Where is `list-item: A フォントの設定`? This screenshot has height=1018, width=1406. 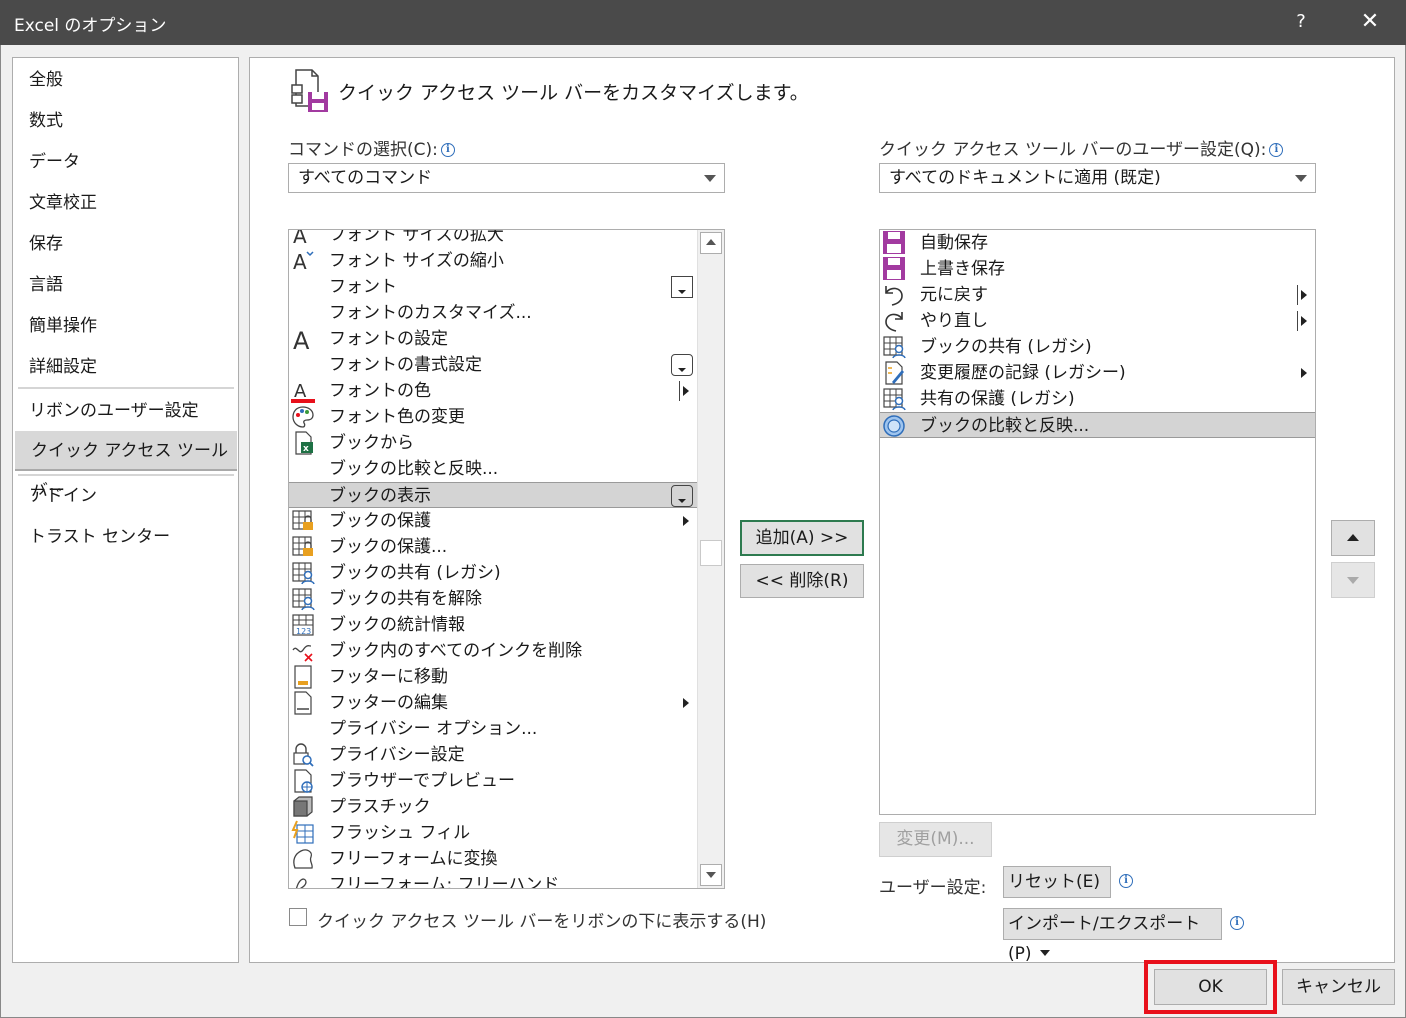
list-item: A フォントの設定 is located at coordinates (493, 340).